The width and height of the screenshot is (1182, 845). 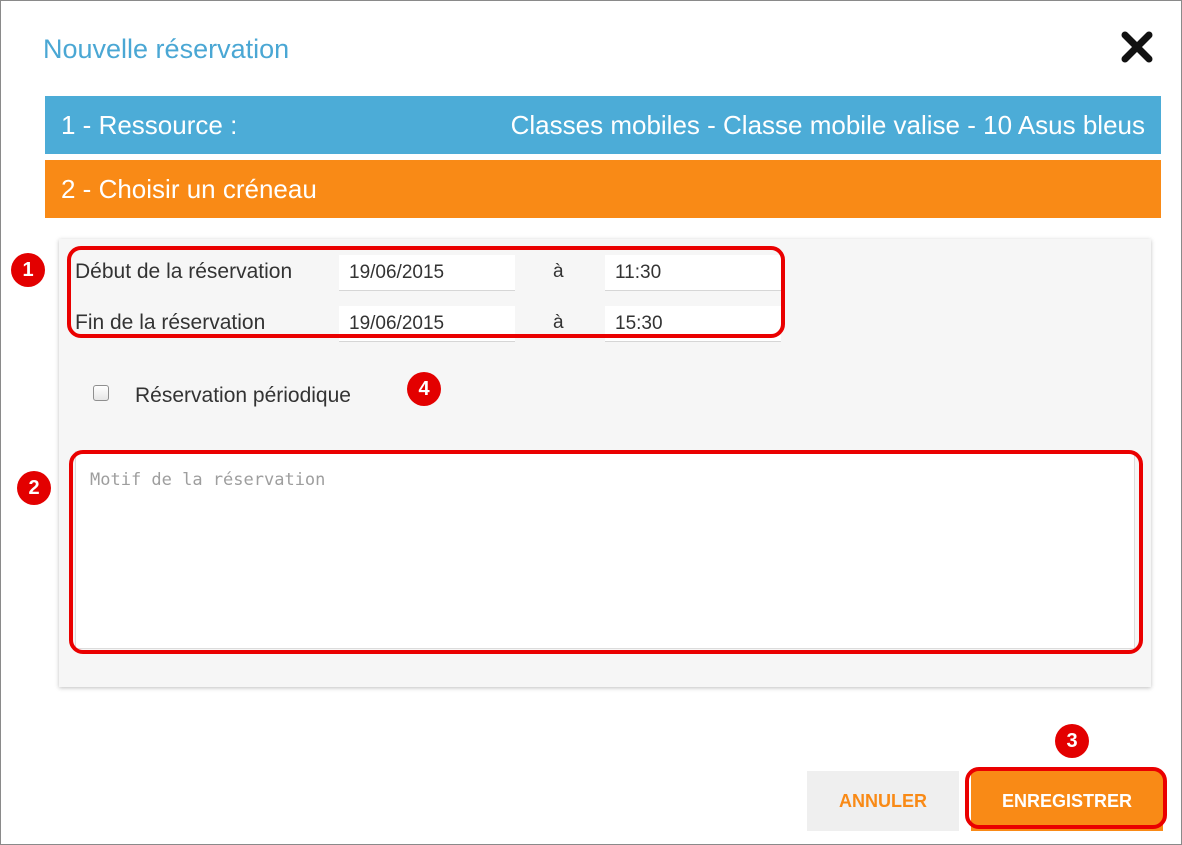 I want to click on step-slot-bar: 2 - Choisir un créneau, so click(x=603, y=189).